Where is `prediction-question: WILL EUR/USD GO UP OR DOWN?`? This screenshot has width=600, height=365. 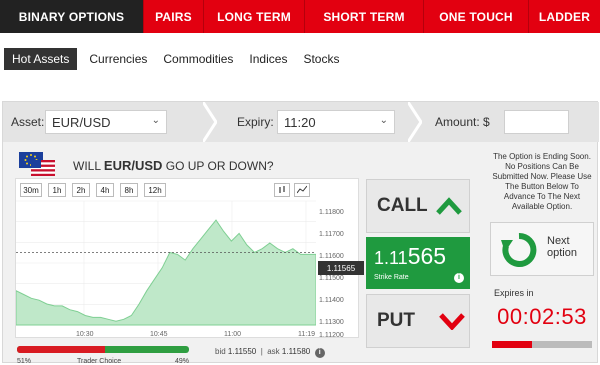
prediction-question: WILL EUR/USD GO UP OR DOWN? is located at coordinates (173, 165).